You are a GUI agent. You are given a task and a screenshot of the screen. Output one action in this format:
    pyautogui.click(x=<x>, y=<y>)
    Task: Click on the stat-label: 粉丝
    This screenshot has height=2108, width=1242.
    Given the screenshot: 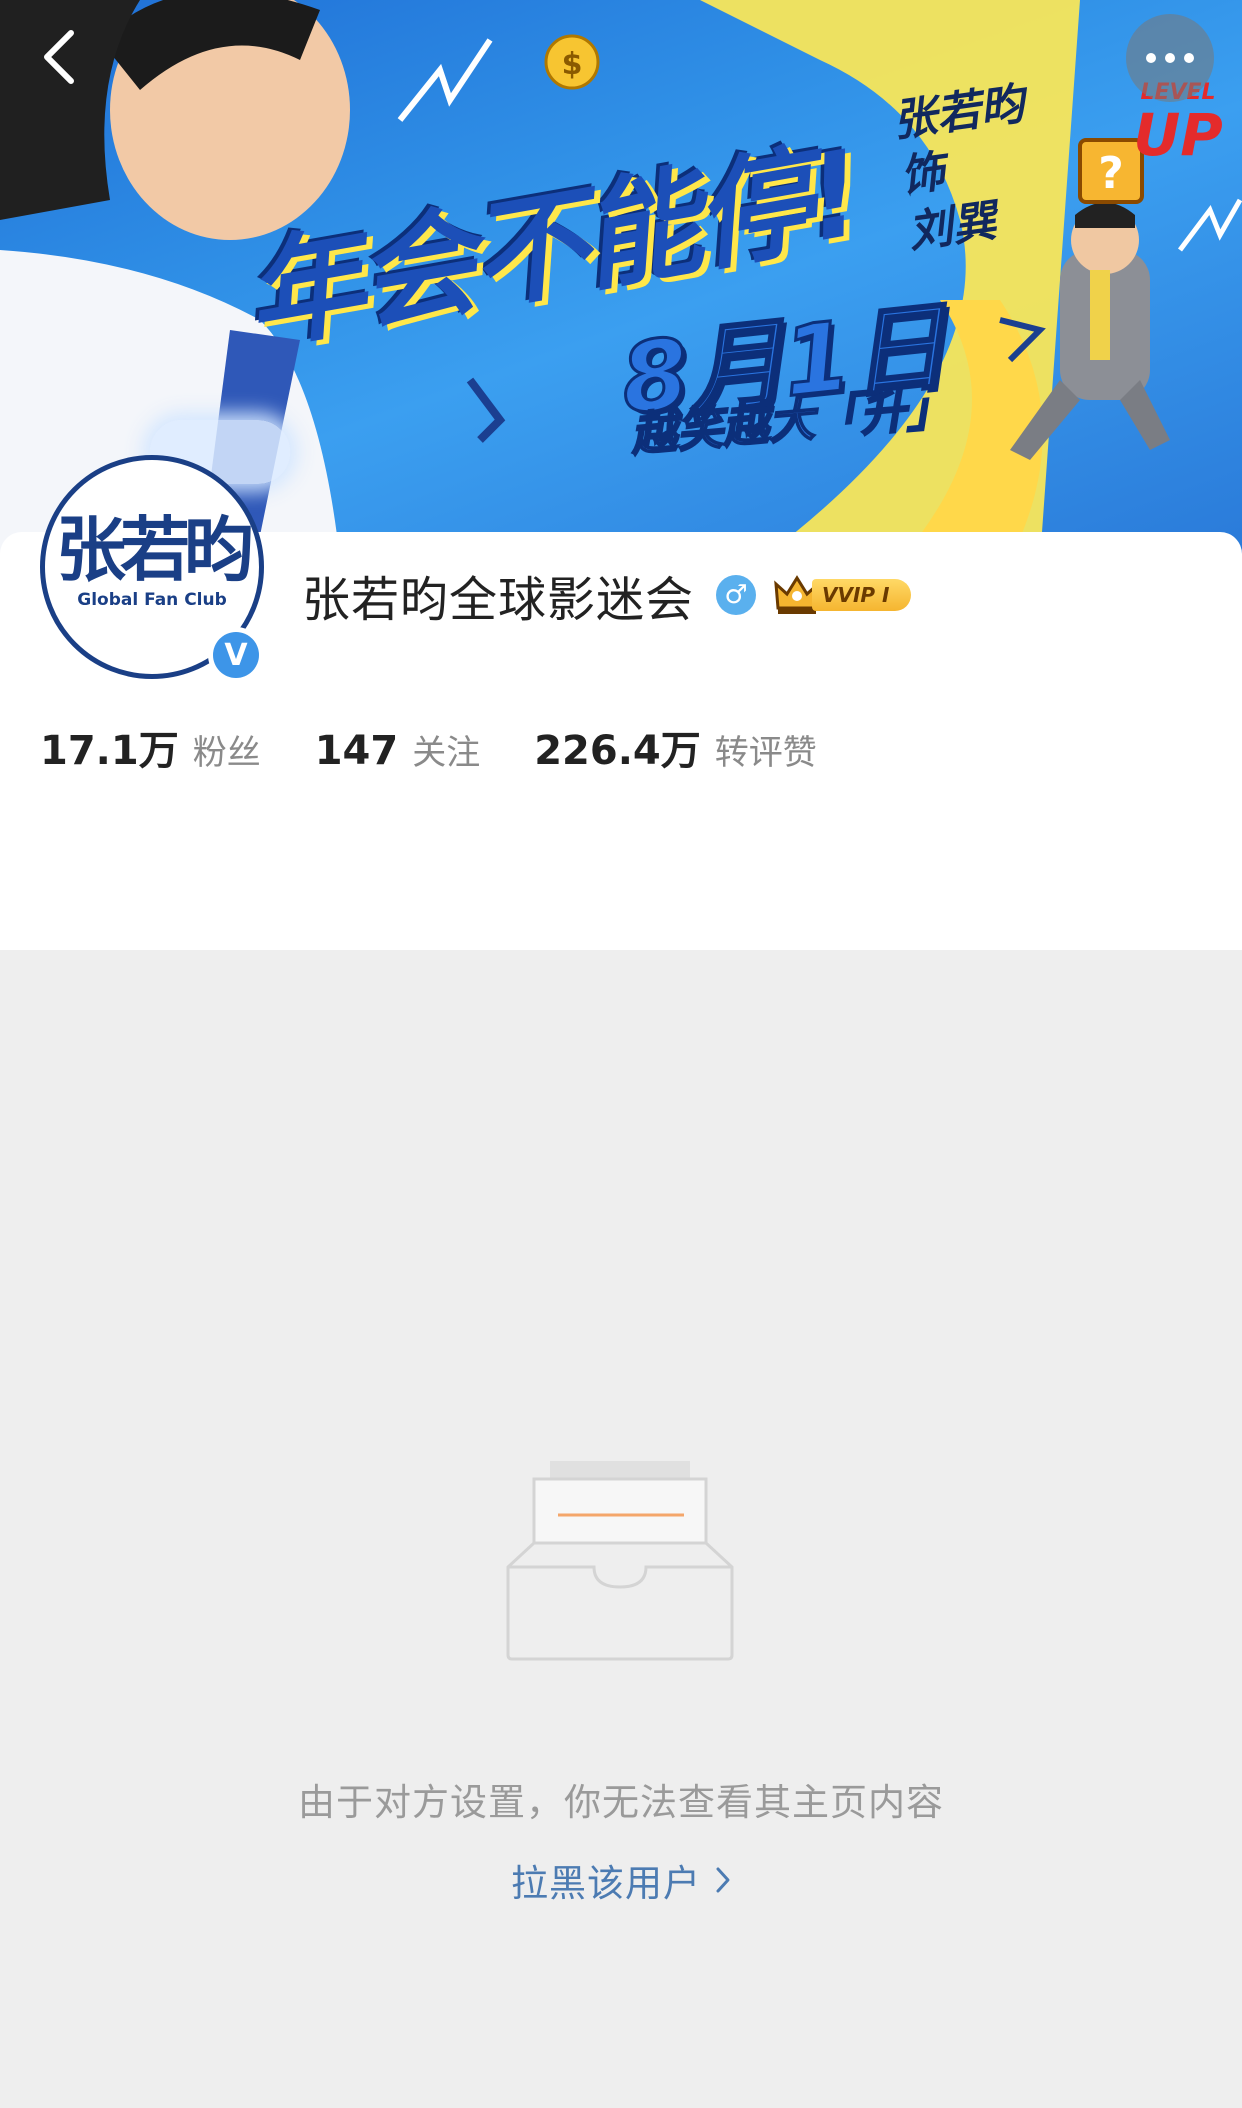 What is the action you would take?
    pyautogui.click(x=226, y=753)
    